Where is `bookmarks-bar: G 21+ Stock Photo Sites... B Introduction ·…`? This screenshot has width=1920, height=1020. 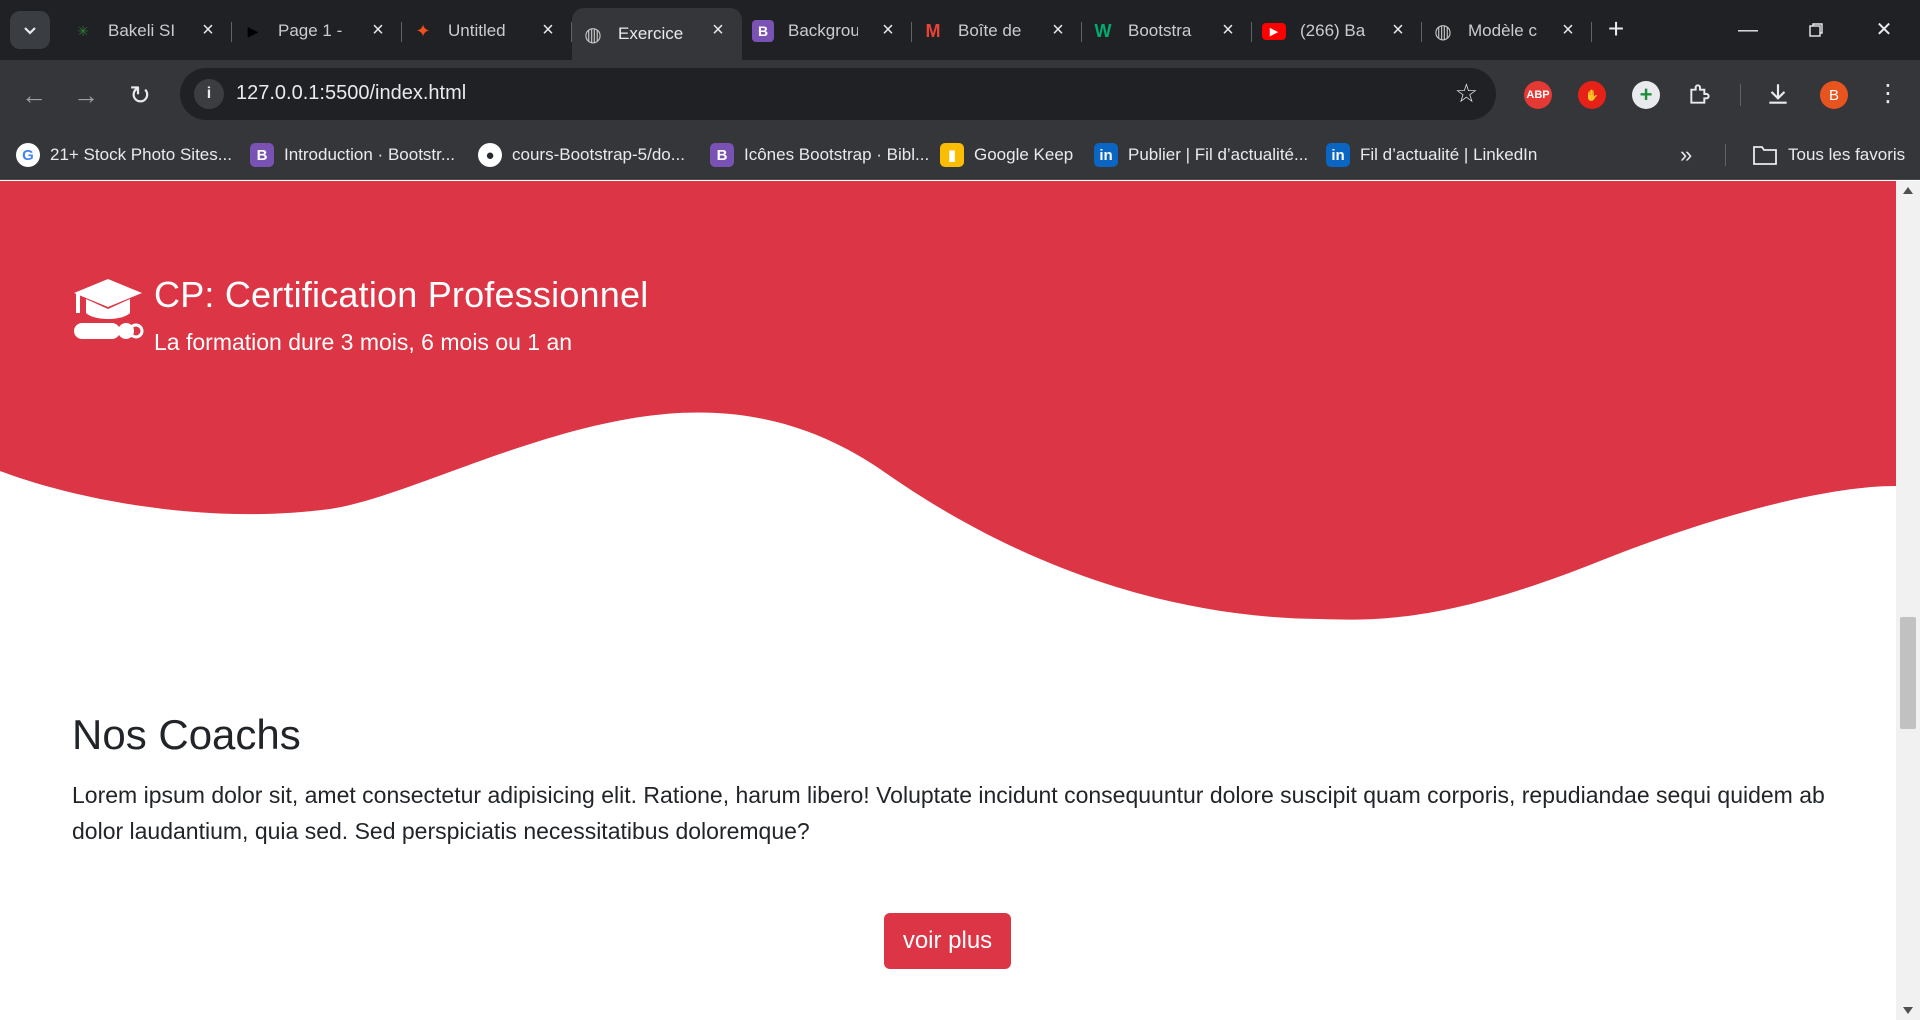 bookmarks-bar: G 21+ Stock Photo Sites... B Introduction ·… is located at coordinates (960, 155).